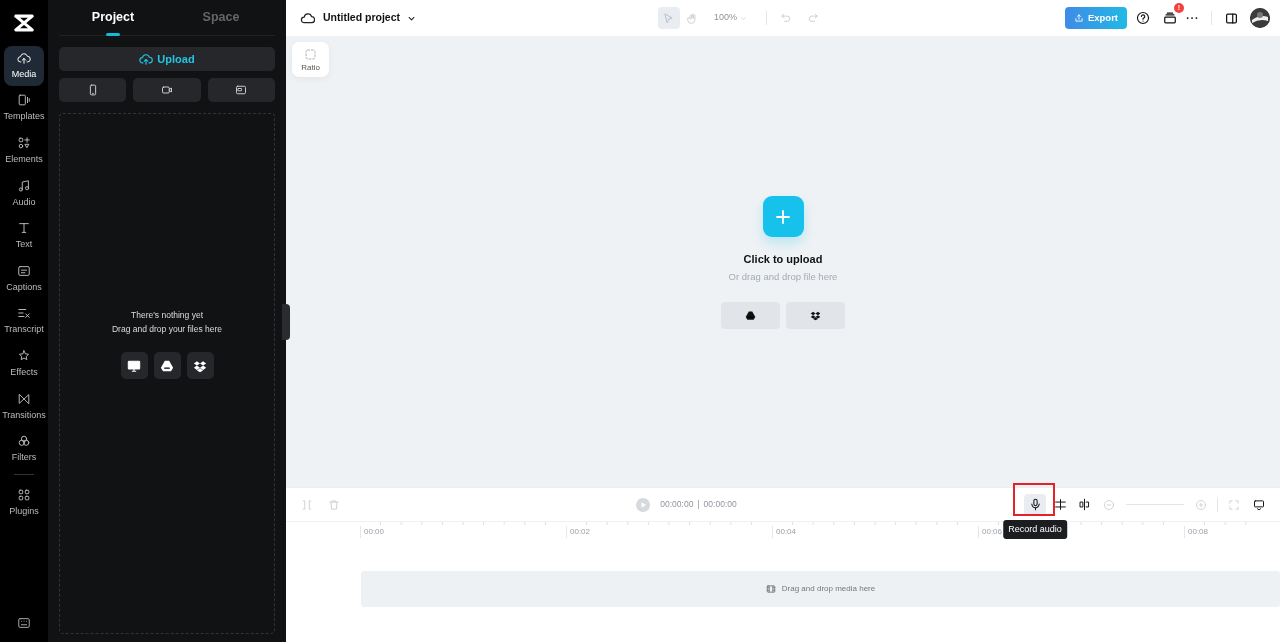 The height and width of the screenshot is (642, 1280). What do you see at coordinates (361, 18) in the screenshot?
I see `project-title: Untitled project` at bounding box center [361, 18].